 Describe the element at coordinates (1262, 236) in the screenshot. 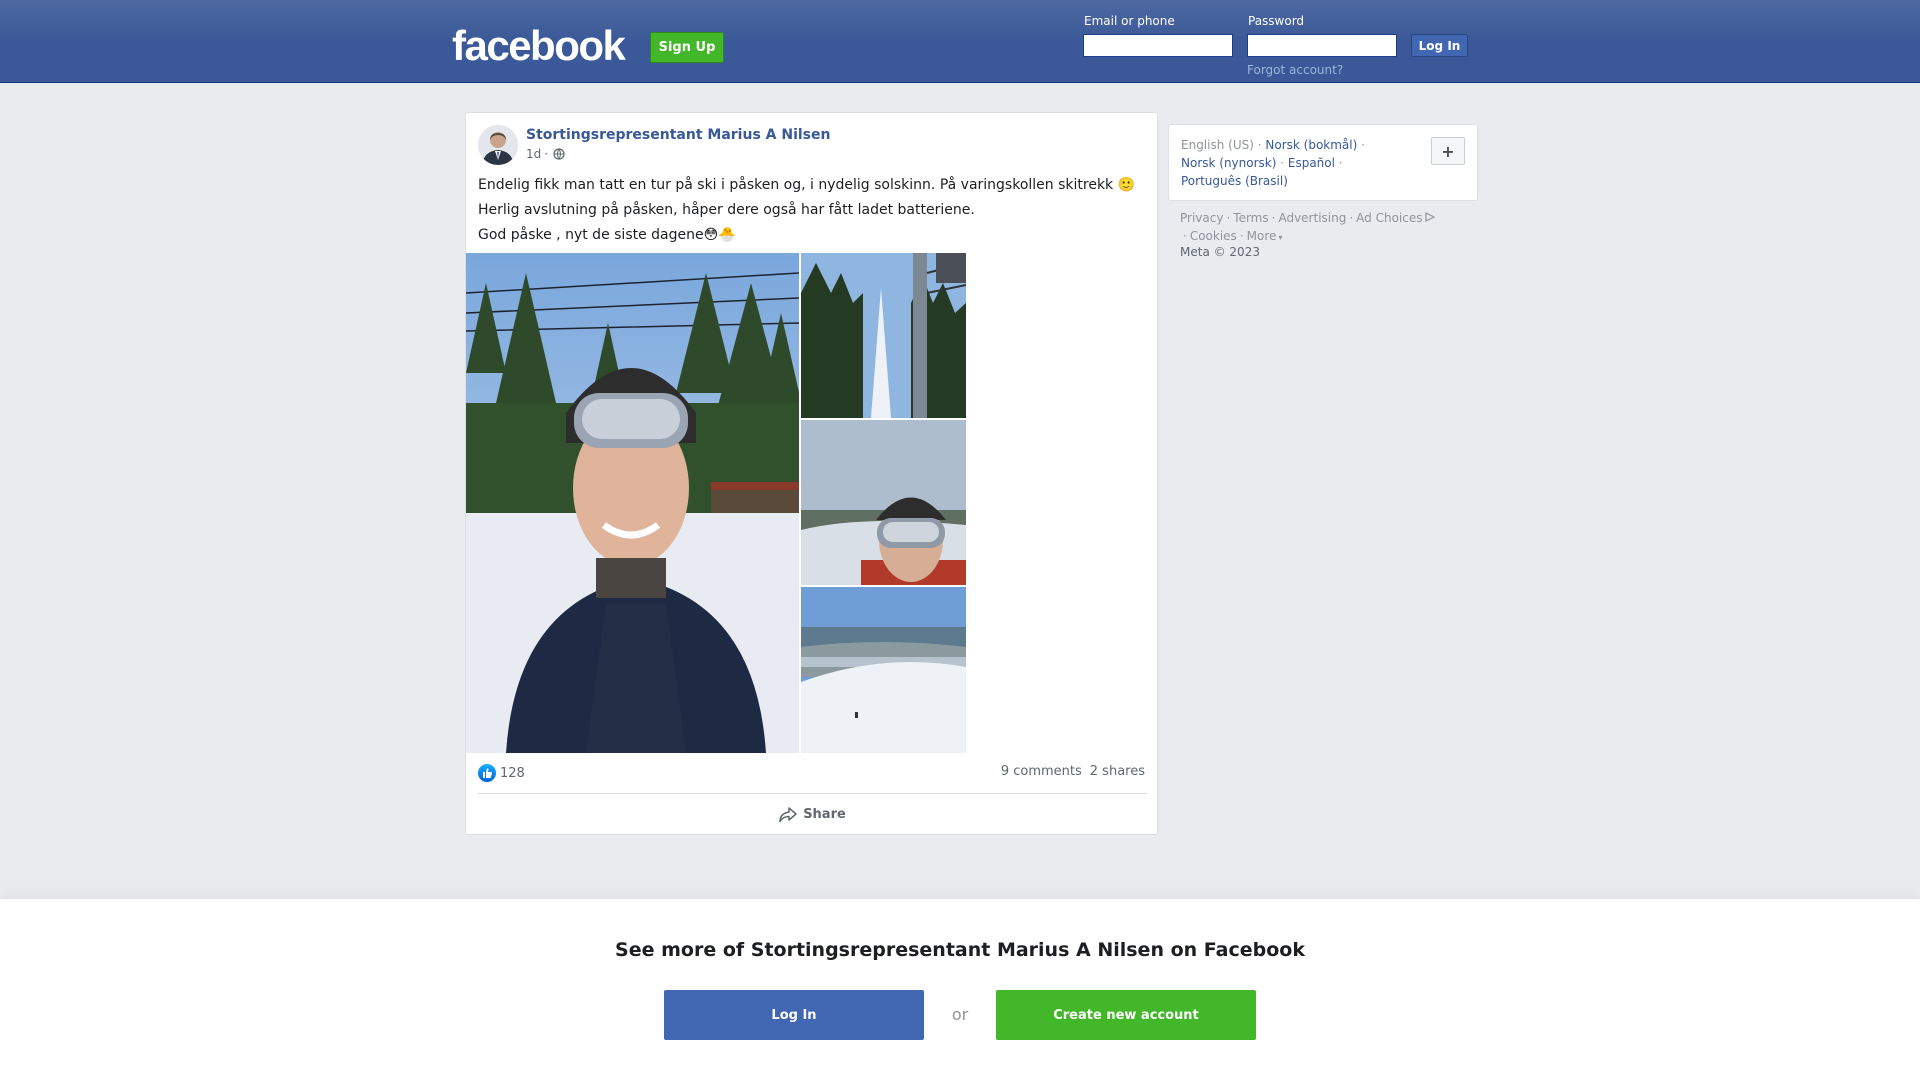

I see `more-link: More` at that location.